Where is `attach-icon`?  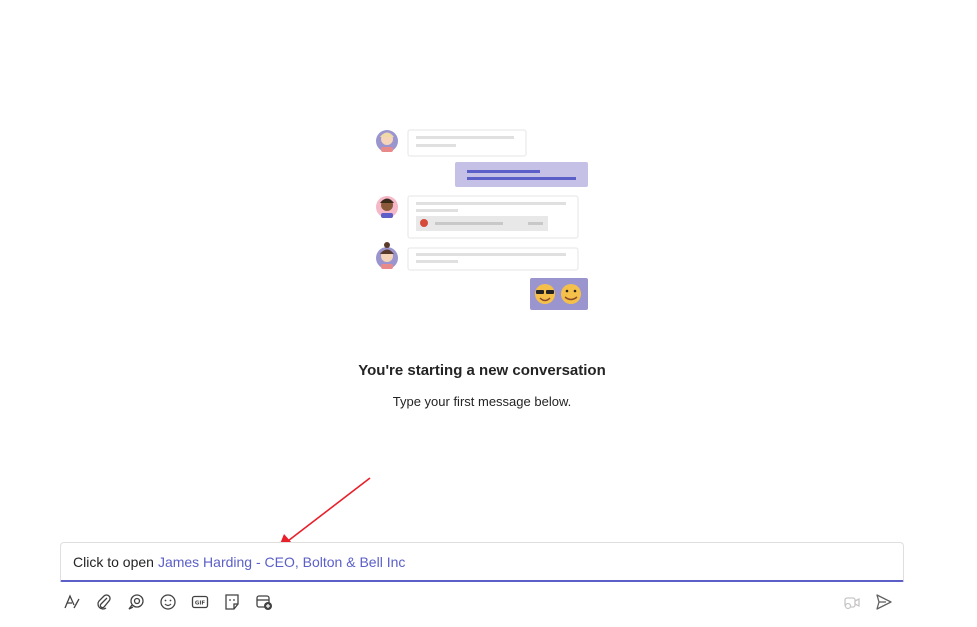
attach-icon is located at coordinates (104, 602).